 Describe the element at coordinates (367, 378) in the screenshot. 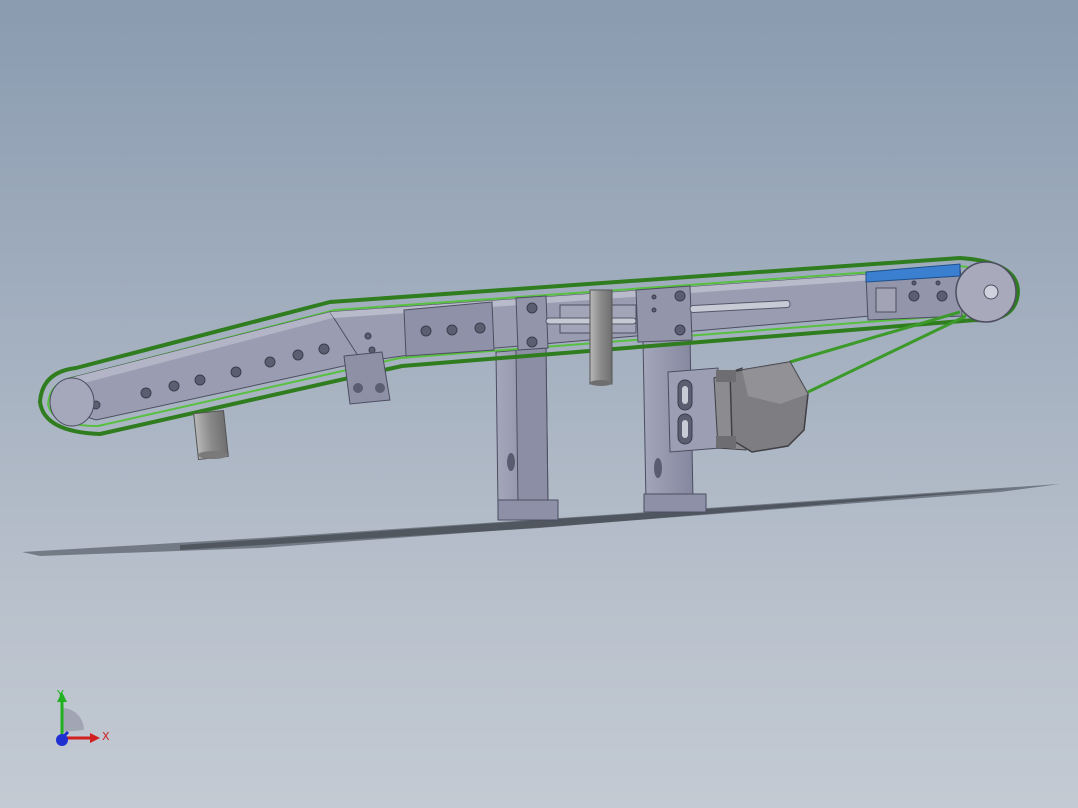

I see `tensioner-bracket` at that location.